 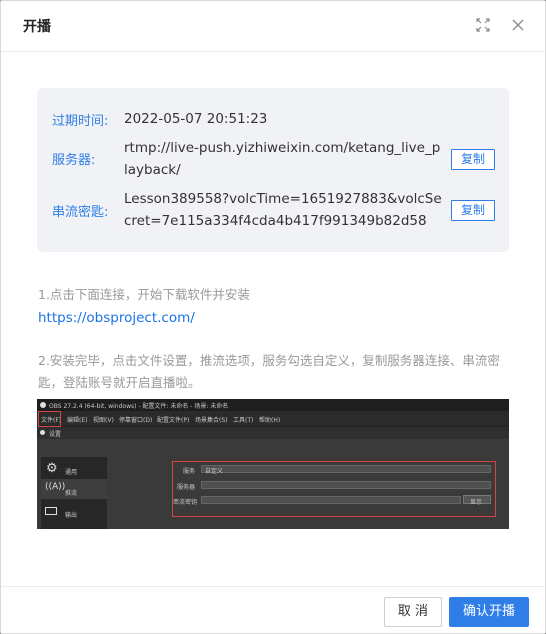 I want to click on key-field-label: 串流密钥, so click(x=185, y=502).